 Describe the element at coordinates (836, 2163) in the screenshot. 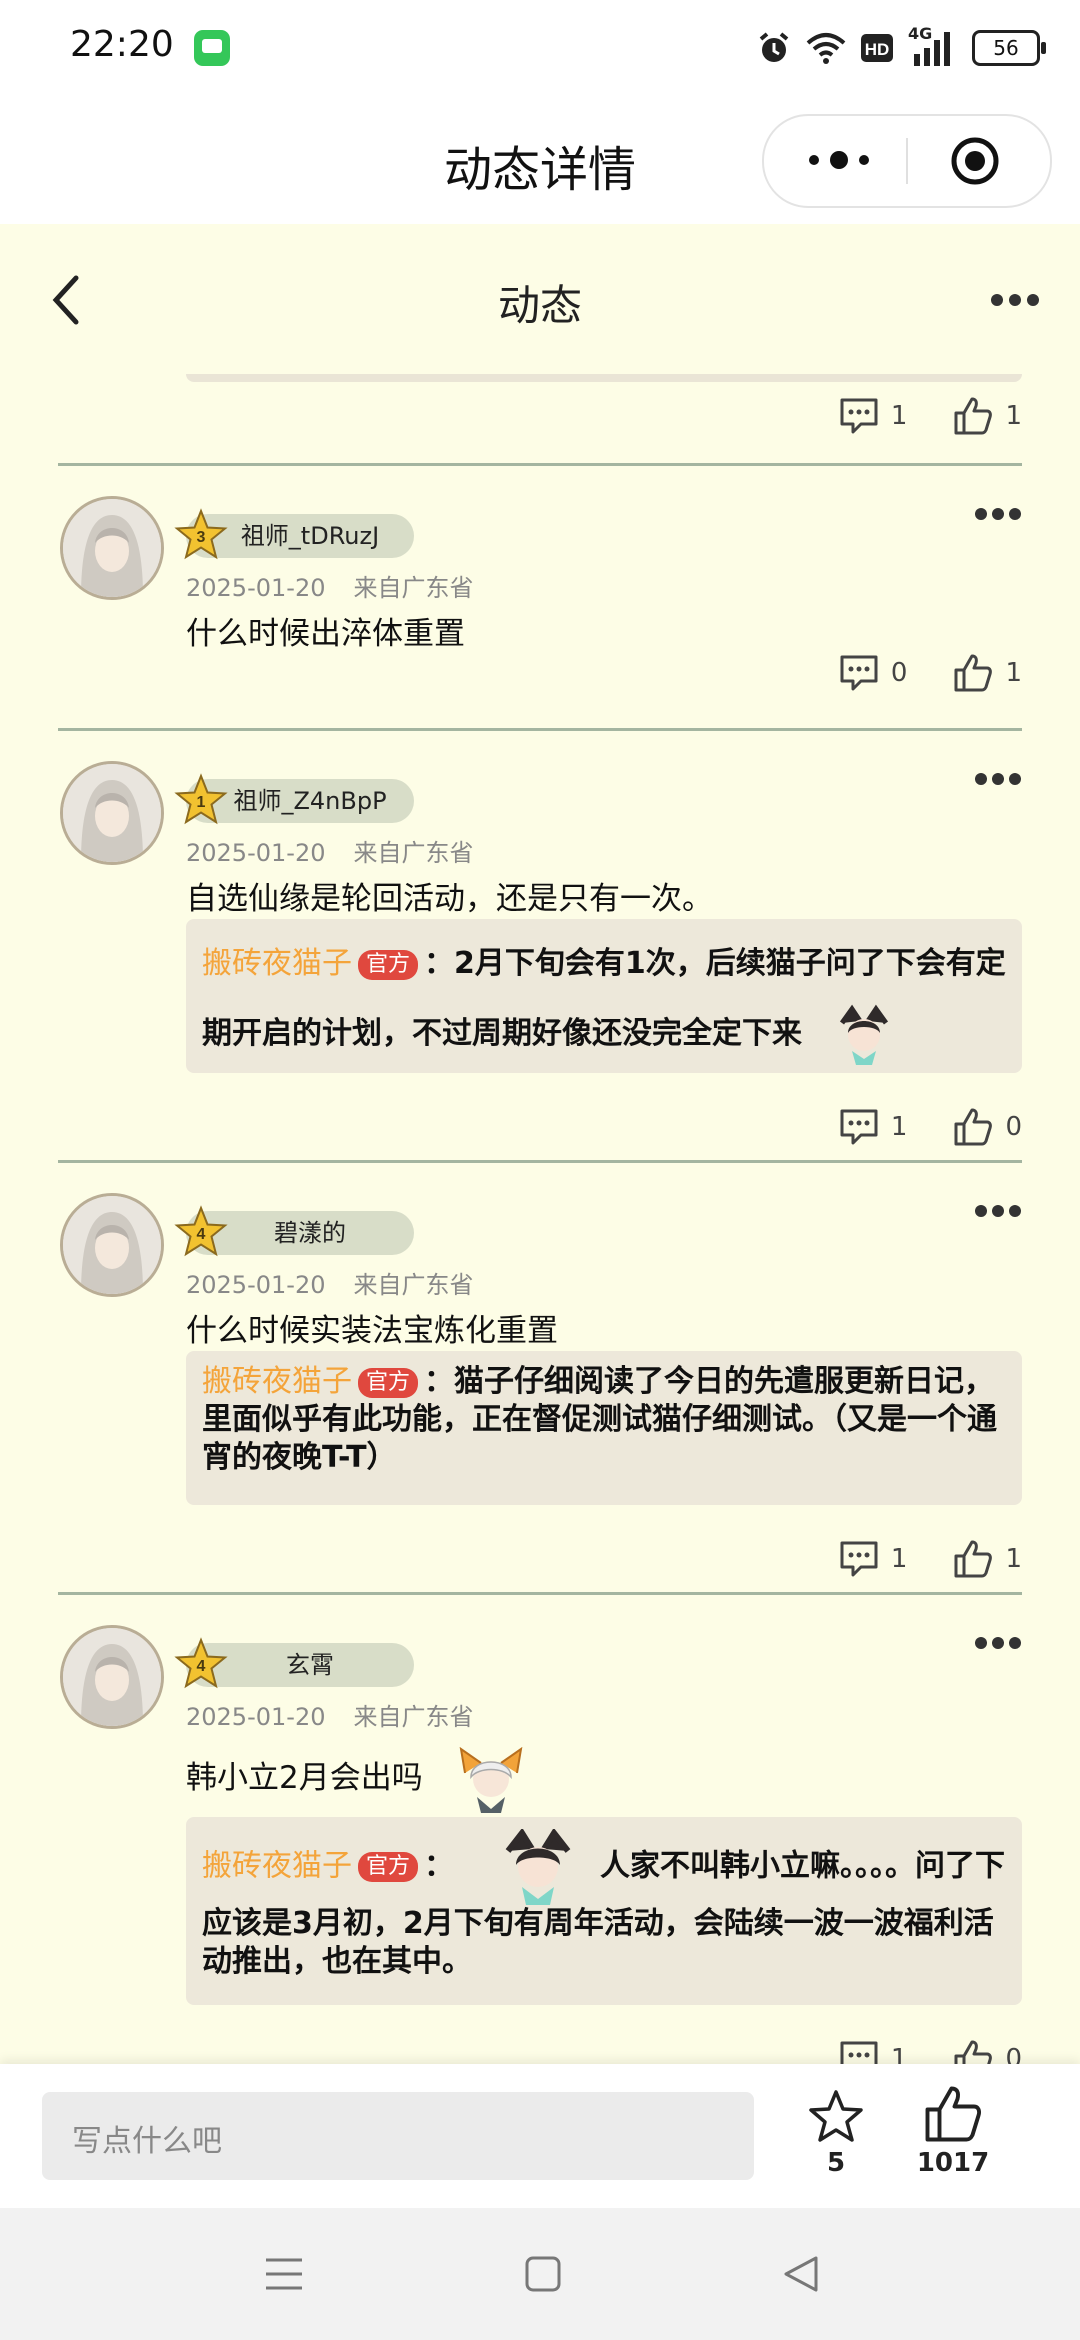

I see `favorite-count: 5` at that location.